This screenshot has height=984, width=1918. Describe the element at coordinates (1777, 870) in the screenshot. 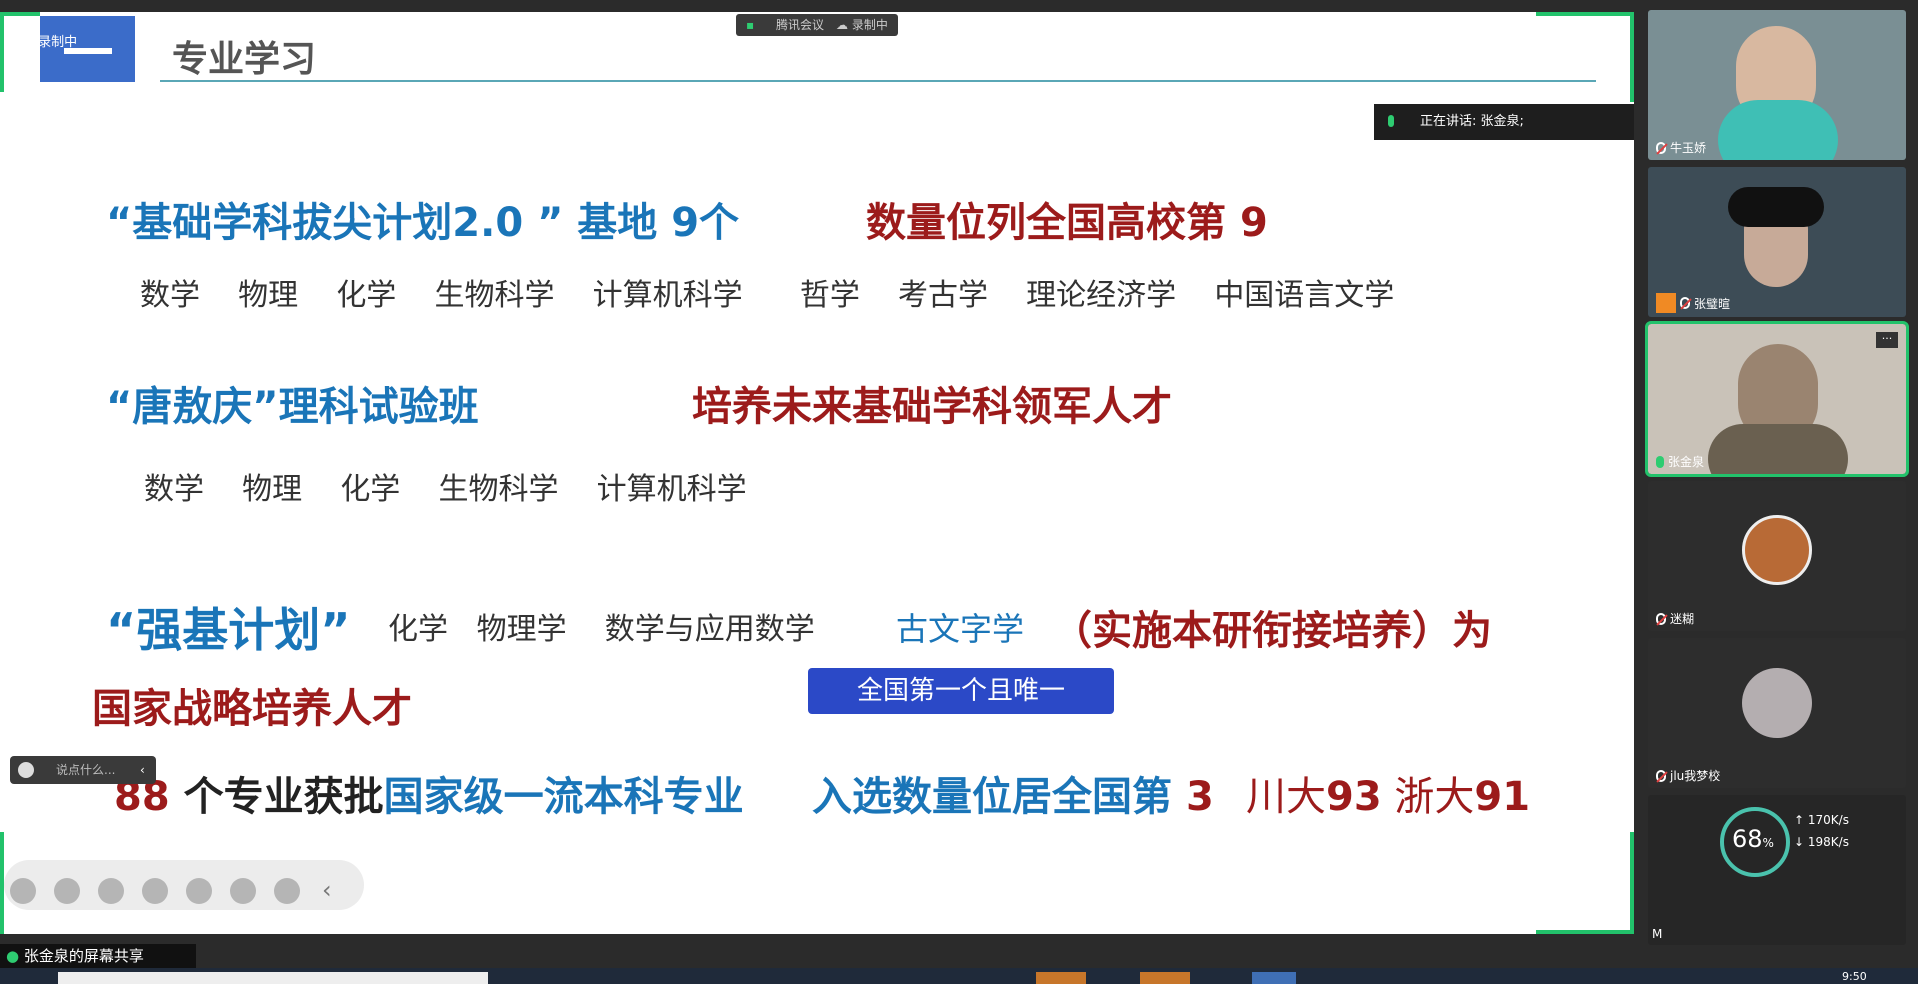

I see `participant-tile: 68% ↑ 170K/s ↓ 198K/s M` at that location.